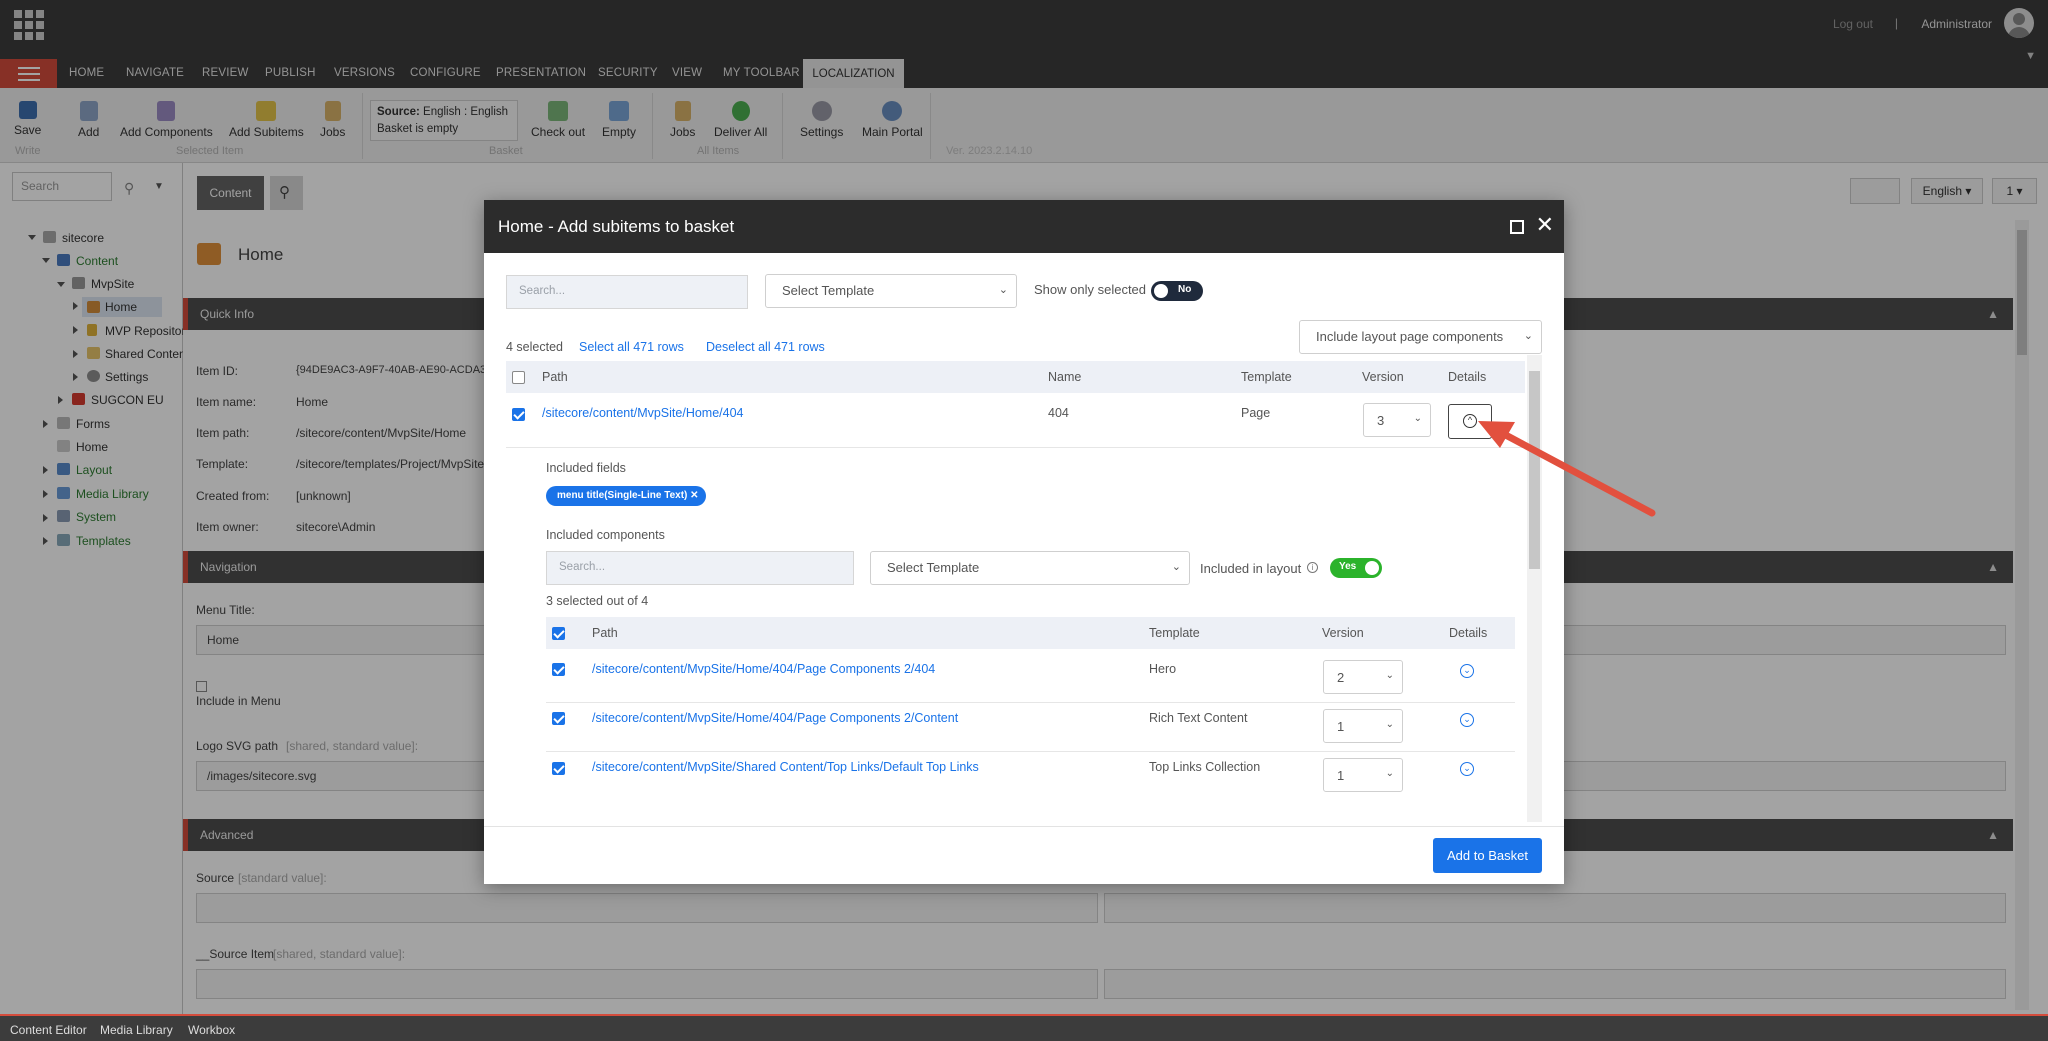 This screenshot has width=2048, height=1041. What do you see at coordinates (1487, 855) in the screenshot?
I see `add-to-basket-button: Add to Basket` at bounding box center [1487, 855].